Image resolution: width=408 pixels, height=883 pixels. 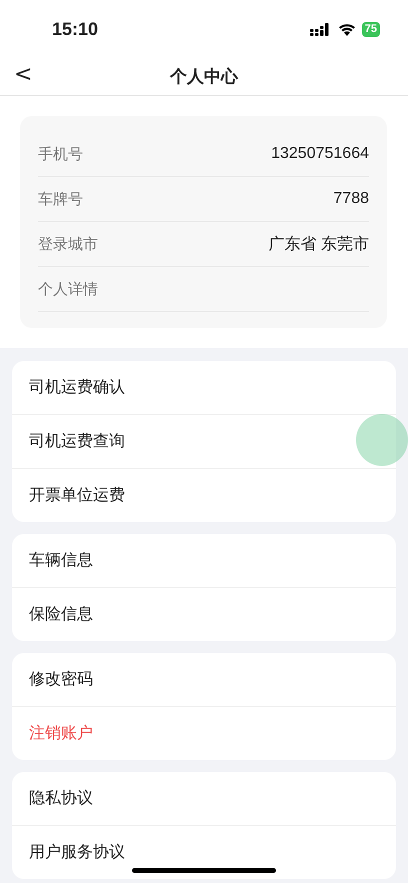 What do you see at coordinates (204, 442) in the screenshot?
I see `menu-item: 司机运费查询` at bounding box center [204, 442].